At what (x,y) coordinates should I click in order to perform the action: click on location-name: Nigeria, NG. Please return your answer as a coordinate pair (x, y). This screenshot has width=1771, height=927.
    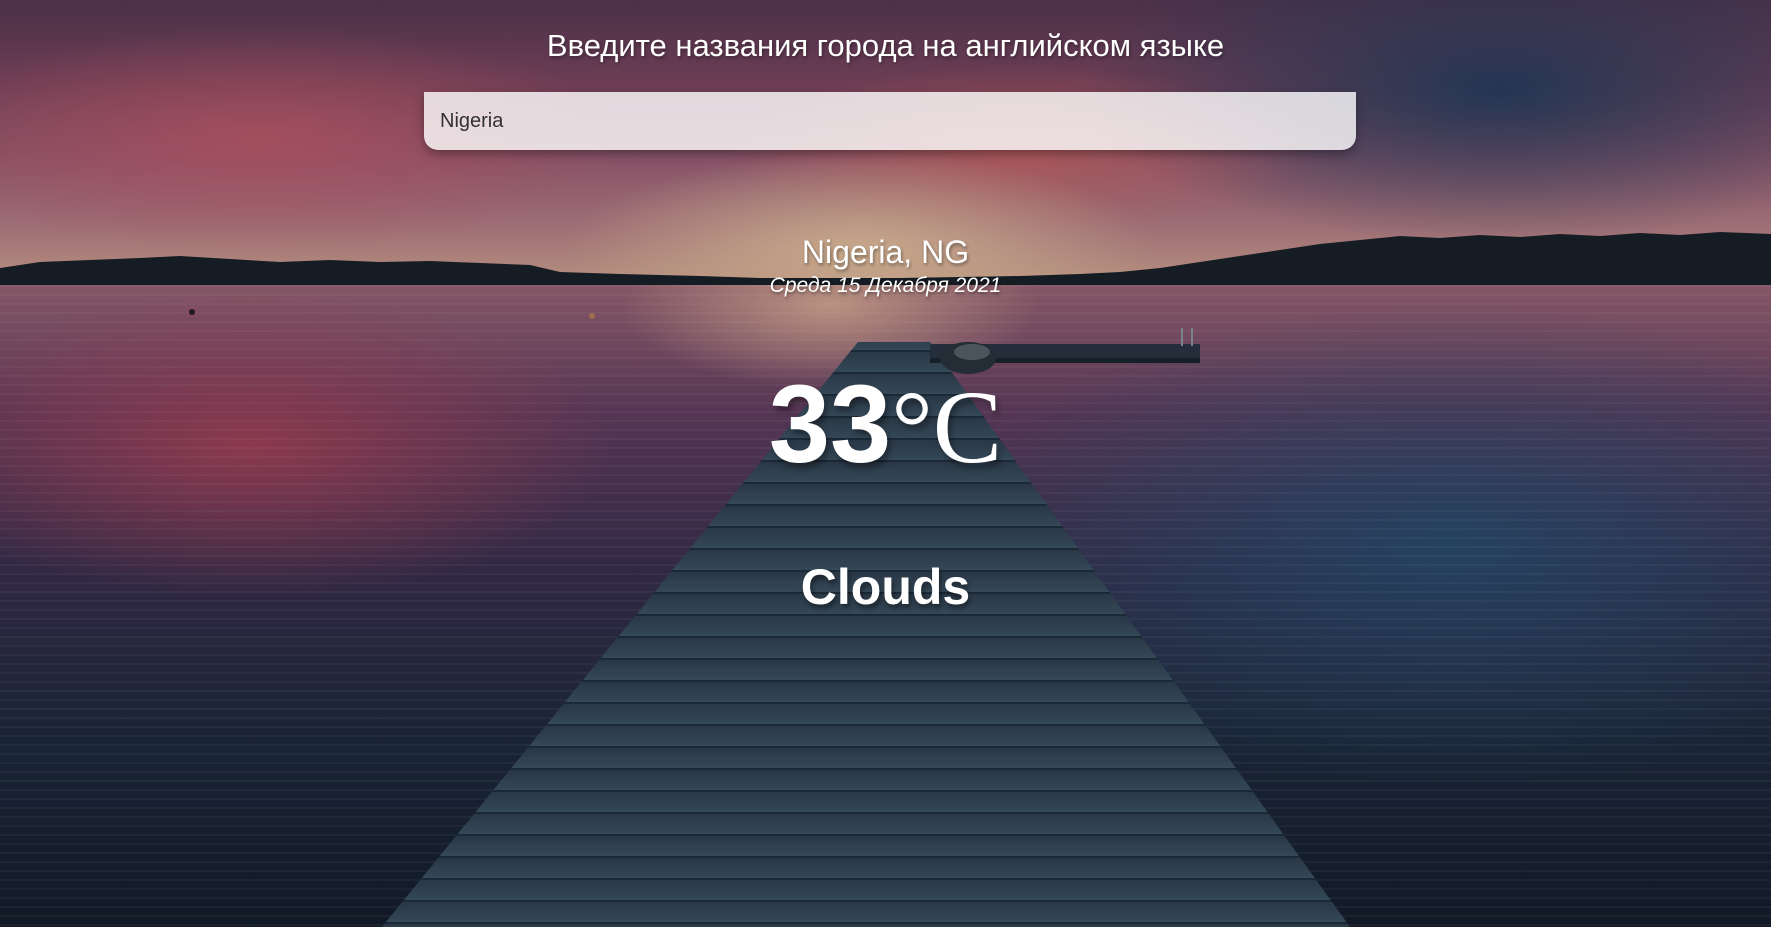
    Looking at the image, I should click on (885, 252).